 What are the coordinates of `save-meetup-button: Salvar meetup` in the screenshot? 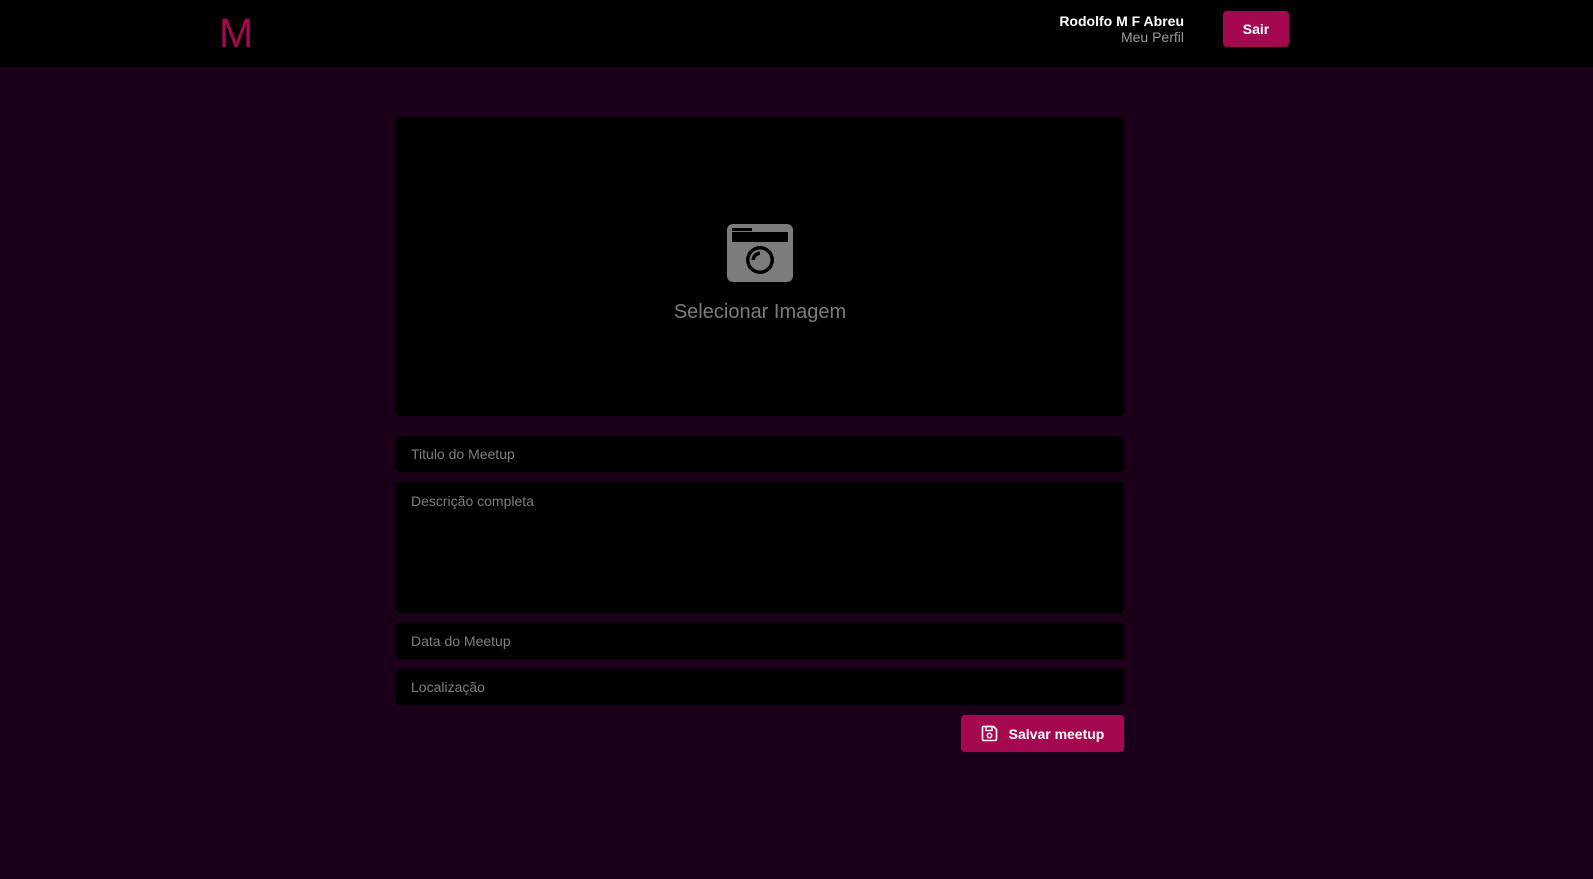 It's located at (1042, 733).